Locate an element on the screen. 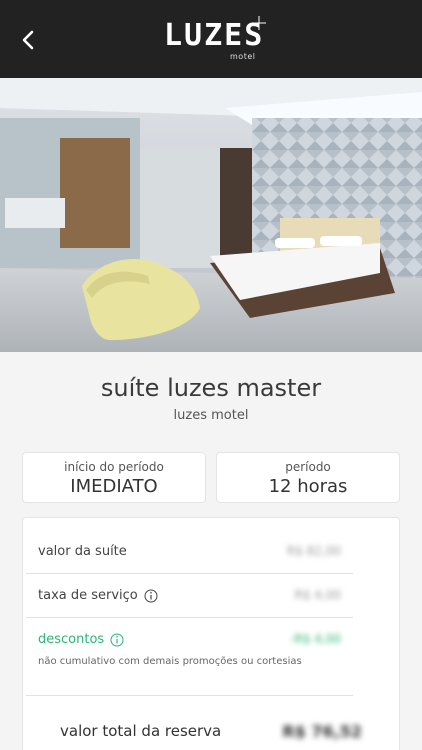 The image size is (422, 750). service-fee-value: R$ 4,00 is located at coordinates (317, 595).